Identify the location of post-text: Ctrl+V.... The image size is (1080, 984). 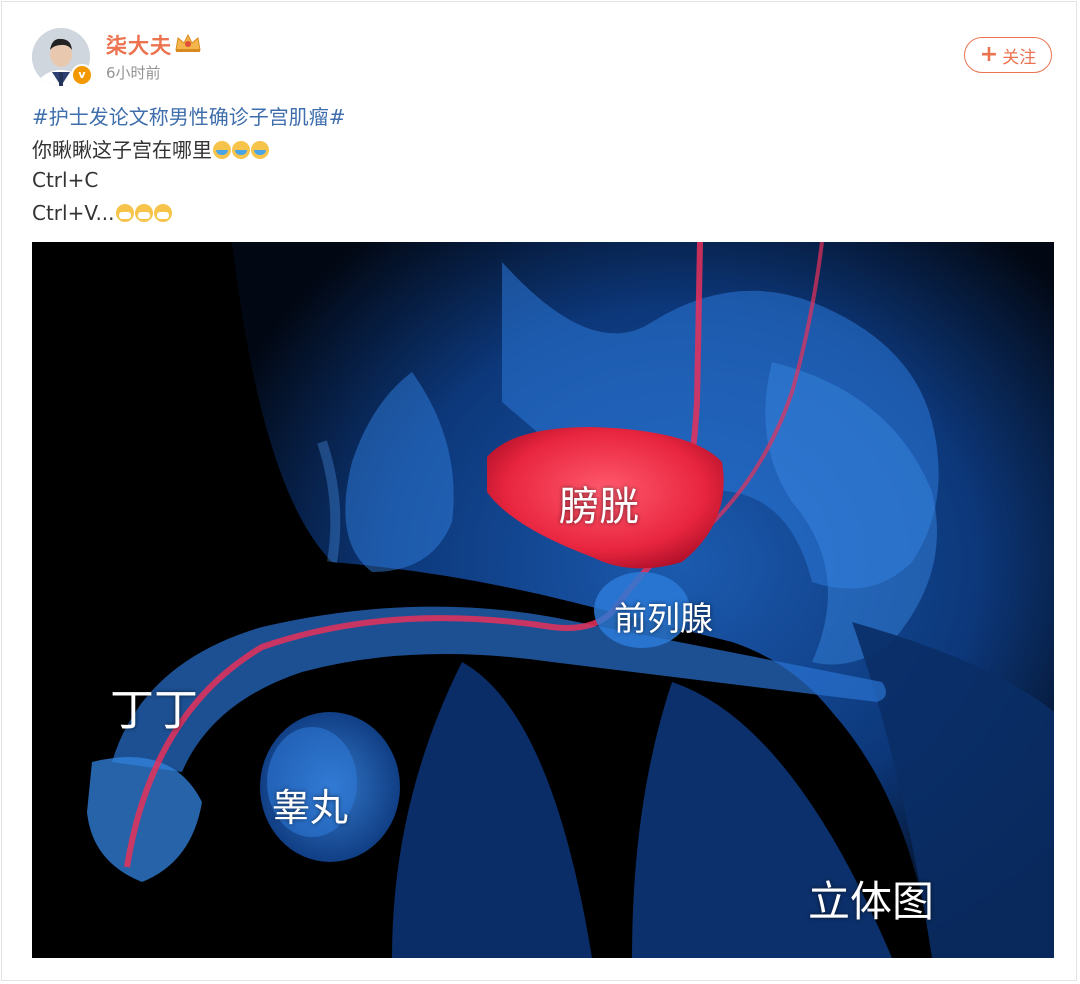
(73, 213).